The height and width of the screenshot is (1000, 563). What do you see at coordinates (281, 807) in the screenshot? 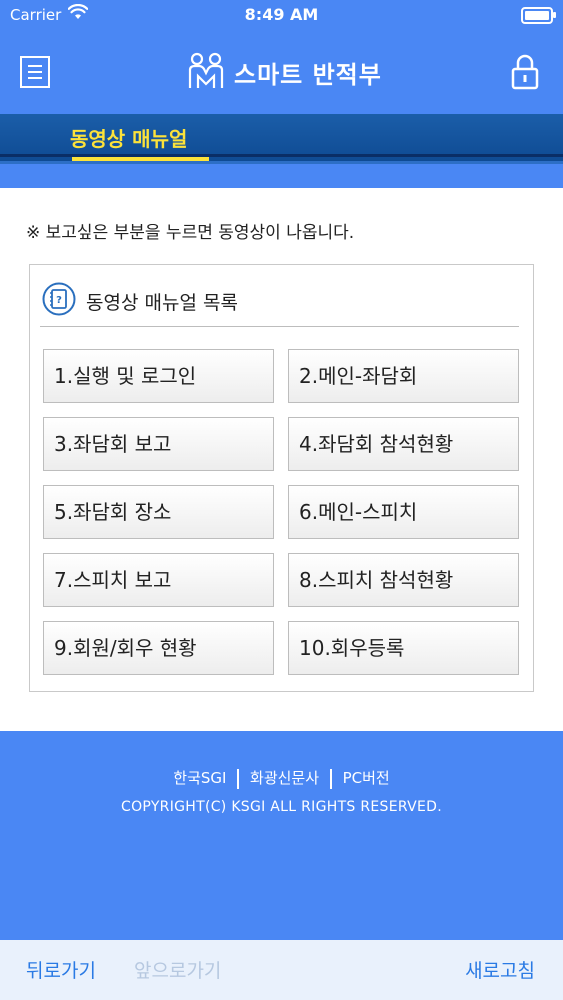
I see `copyright-text: COPYRIGHT(C) KSGI ALL RIGHTS RESERVED.` at bounding box center [281, 807].